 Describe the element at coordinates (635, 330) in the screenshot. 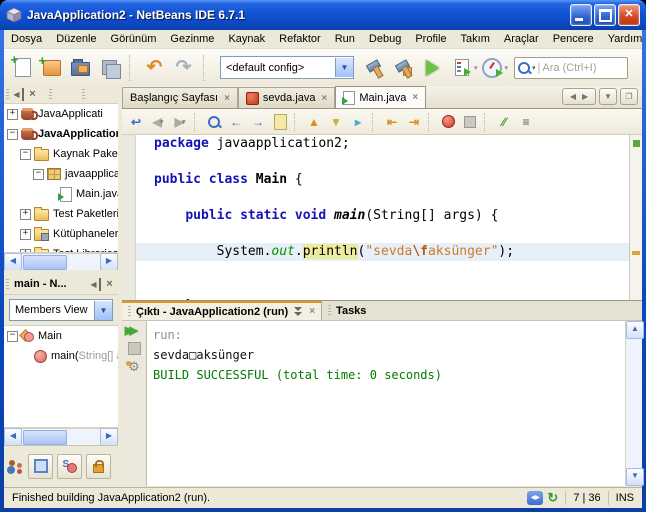

I see `scroll-up-icon: ▲` at that location.